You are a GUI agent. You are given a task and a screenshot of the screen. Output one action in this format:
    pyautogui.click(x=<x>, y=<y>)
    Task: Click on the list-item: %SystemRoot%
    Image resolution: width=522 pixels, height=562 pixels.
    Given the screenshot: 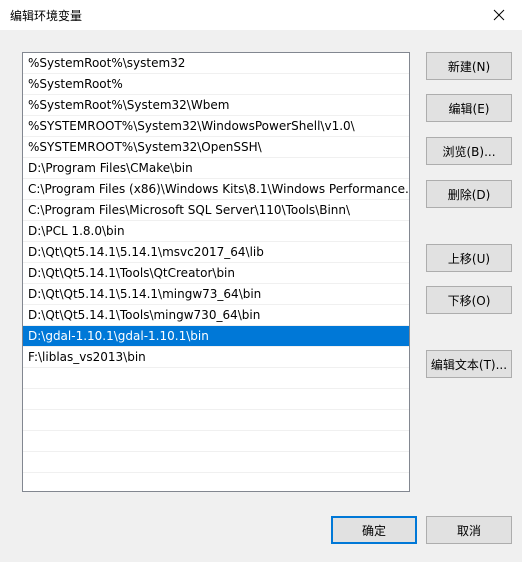 What is the action you would take?
    pyautogui.click(x=216, y=84)
    